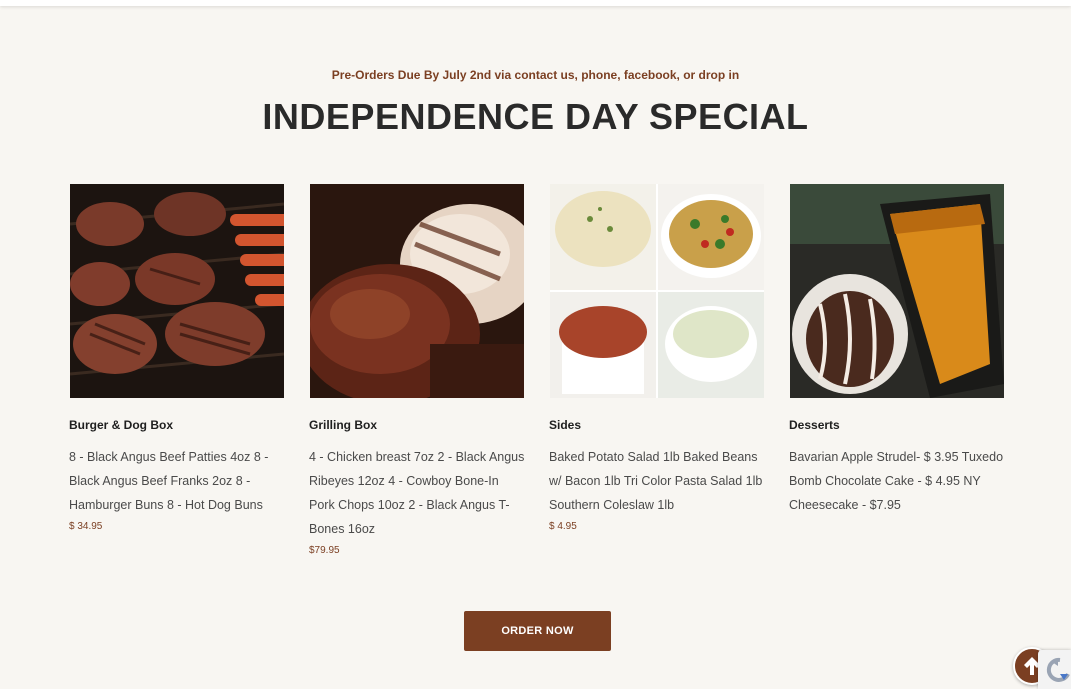  I want to click on header-bar, so click(535, 3).